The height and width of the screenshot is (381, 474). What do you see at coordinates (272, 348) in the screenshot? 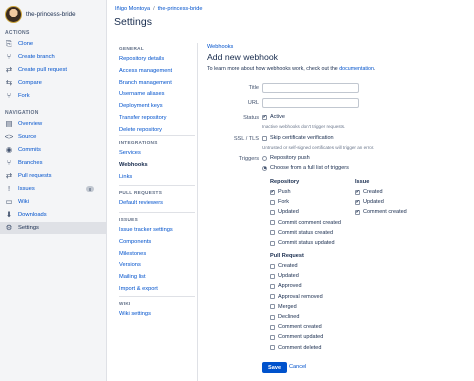
I see `pr-comment-deleted-checkbox` at bounding box center [272, 348].